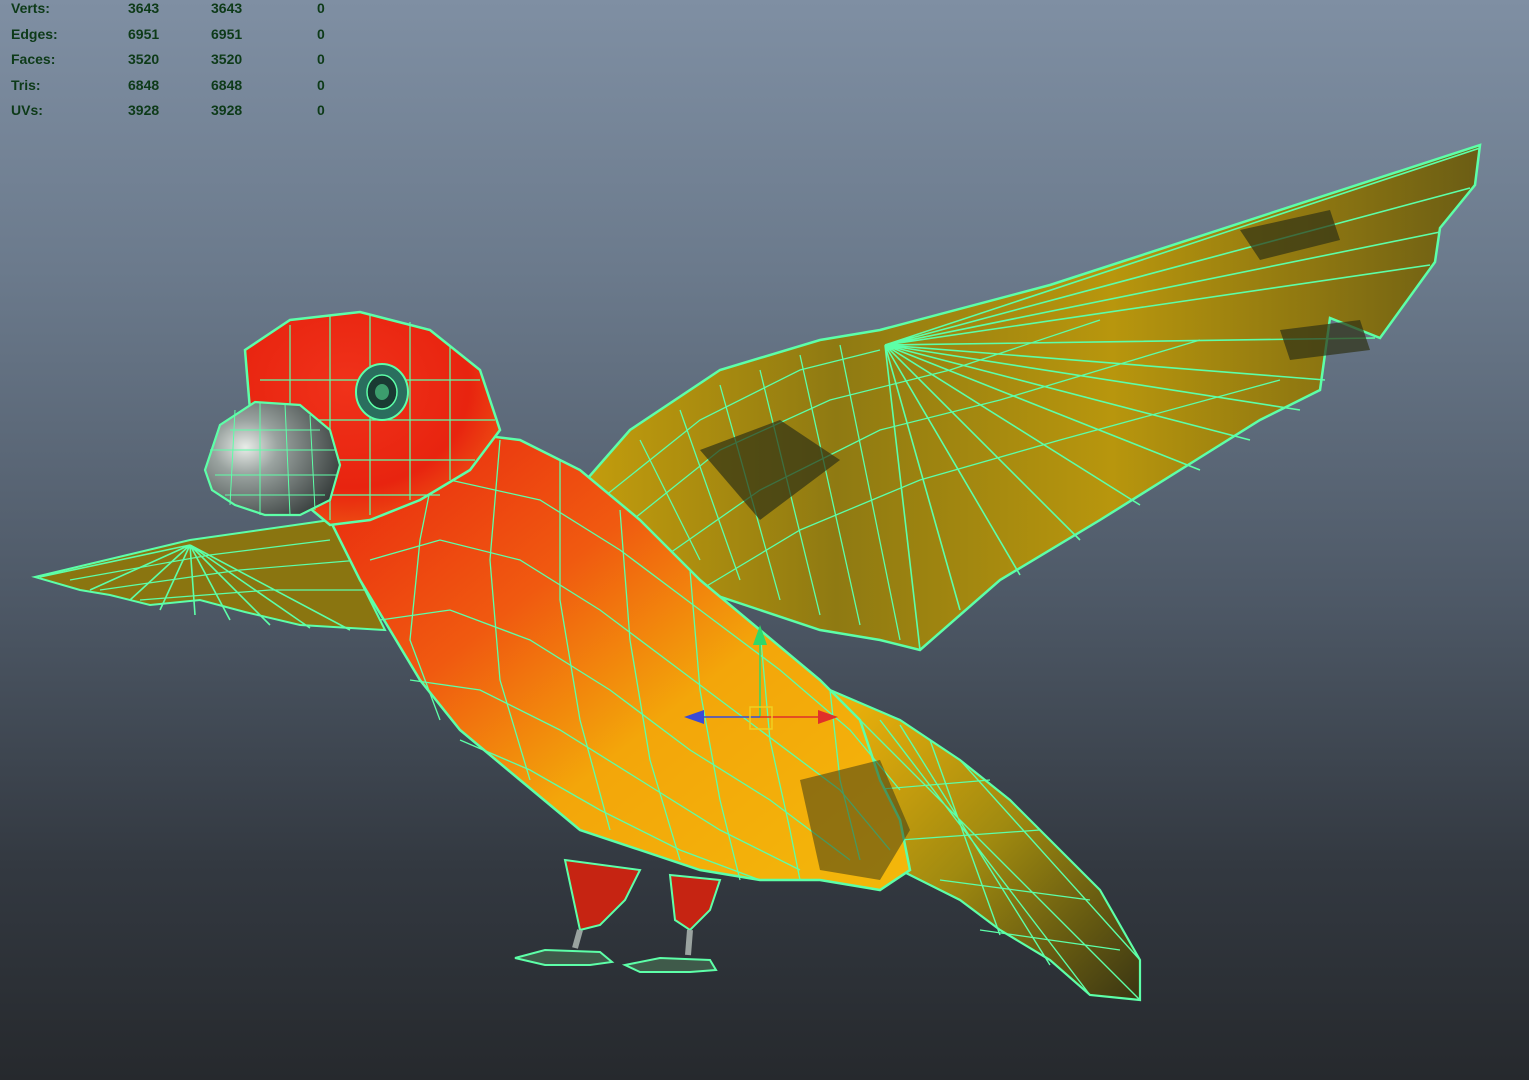  Describe the element at coordinates (618, 915) in the screenshot. I see `legs` at that location.